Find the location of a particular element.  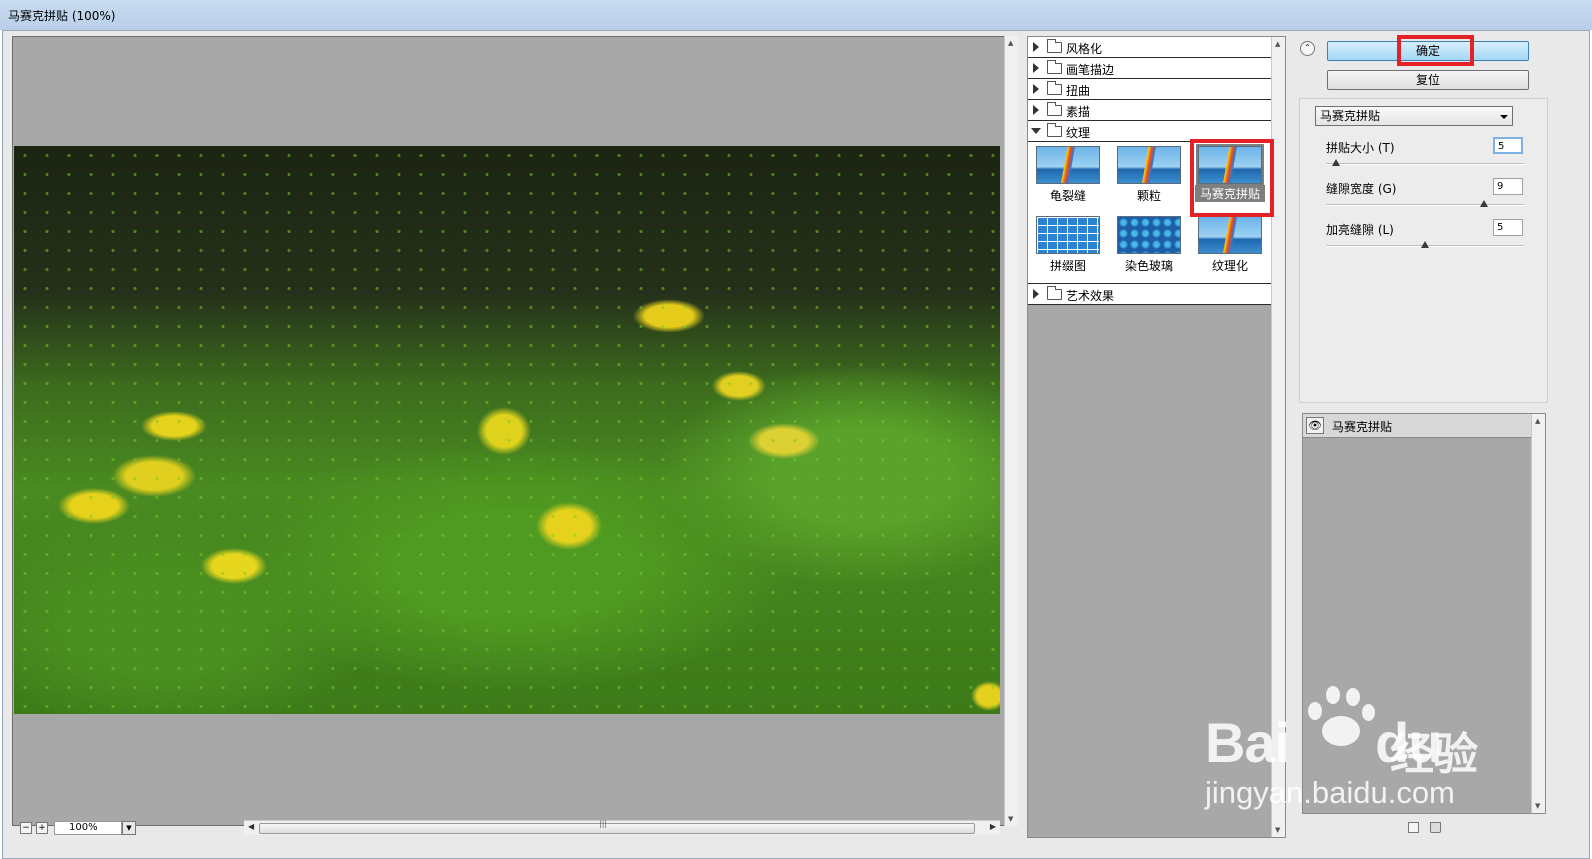

scroll-grip-icon: ||| is located at coordinates (603, 823).